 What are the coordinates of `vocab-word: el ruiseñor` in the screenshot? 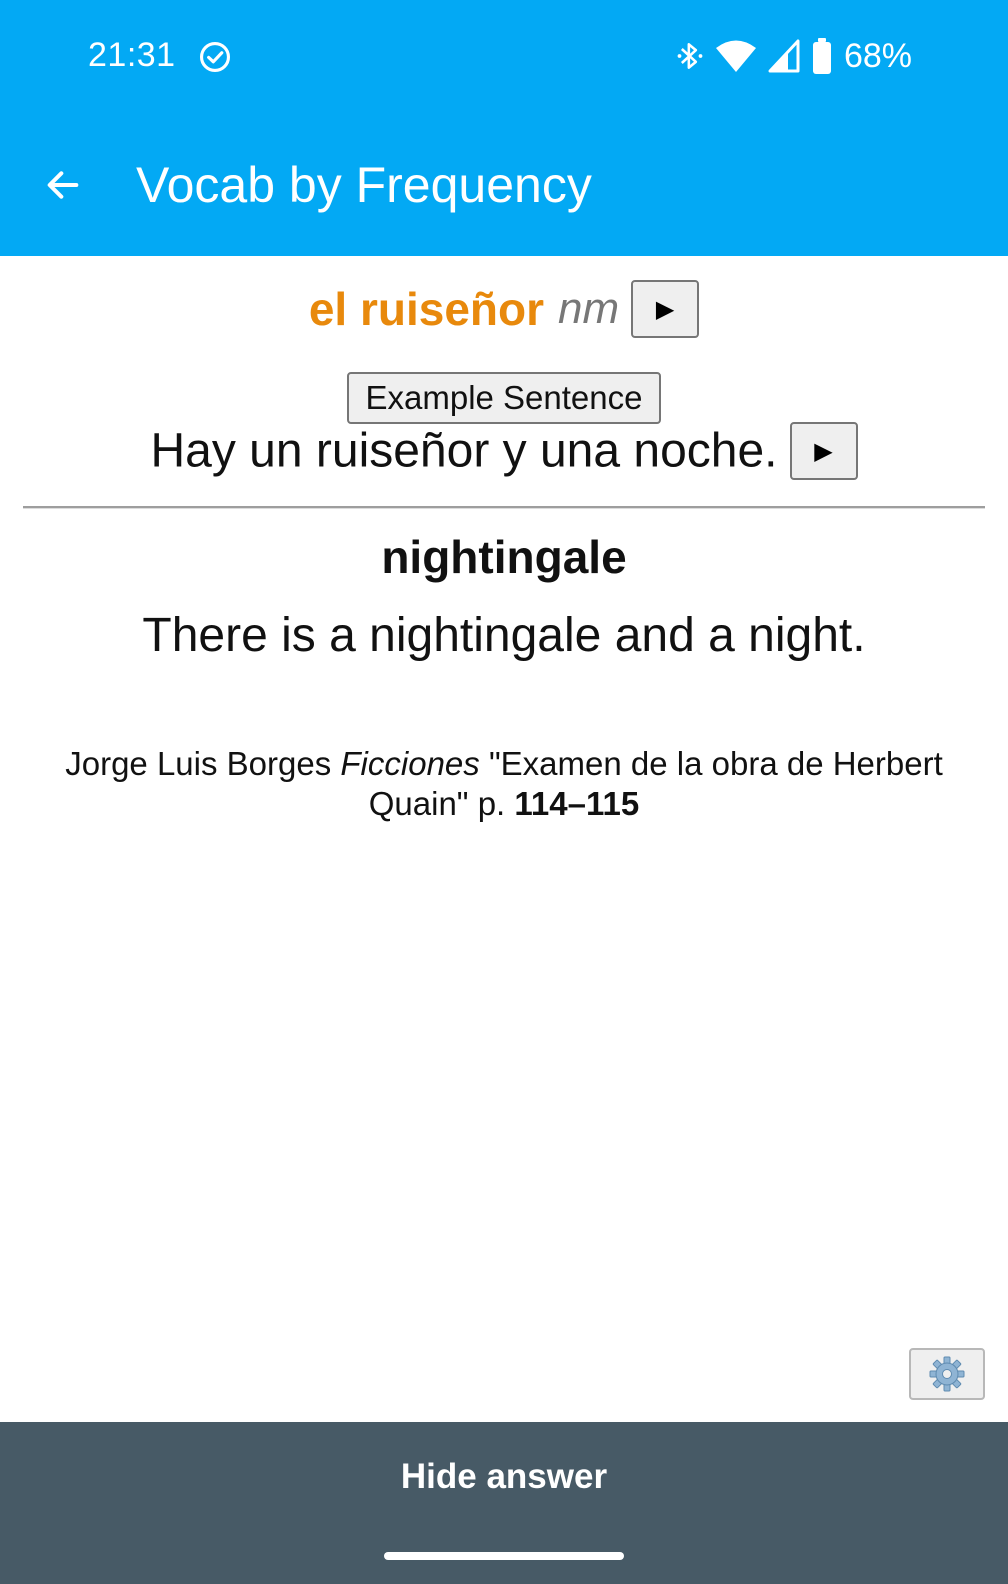 It's located at (426, 309).